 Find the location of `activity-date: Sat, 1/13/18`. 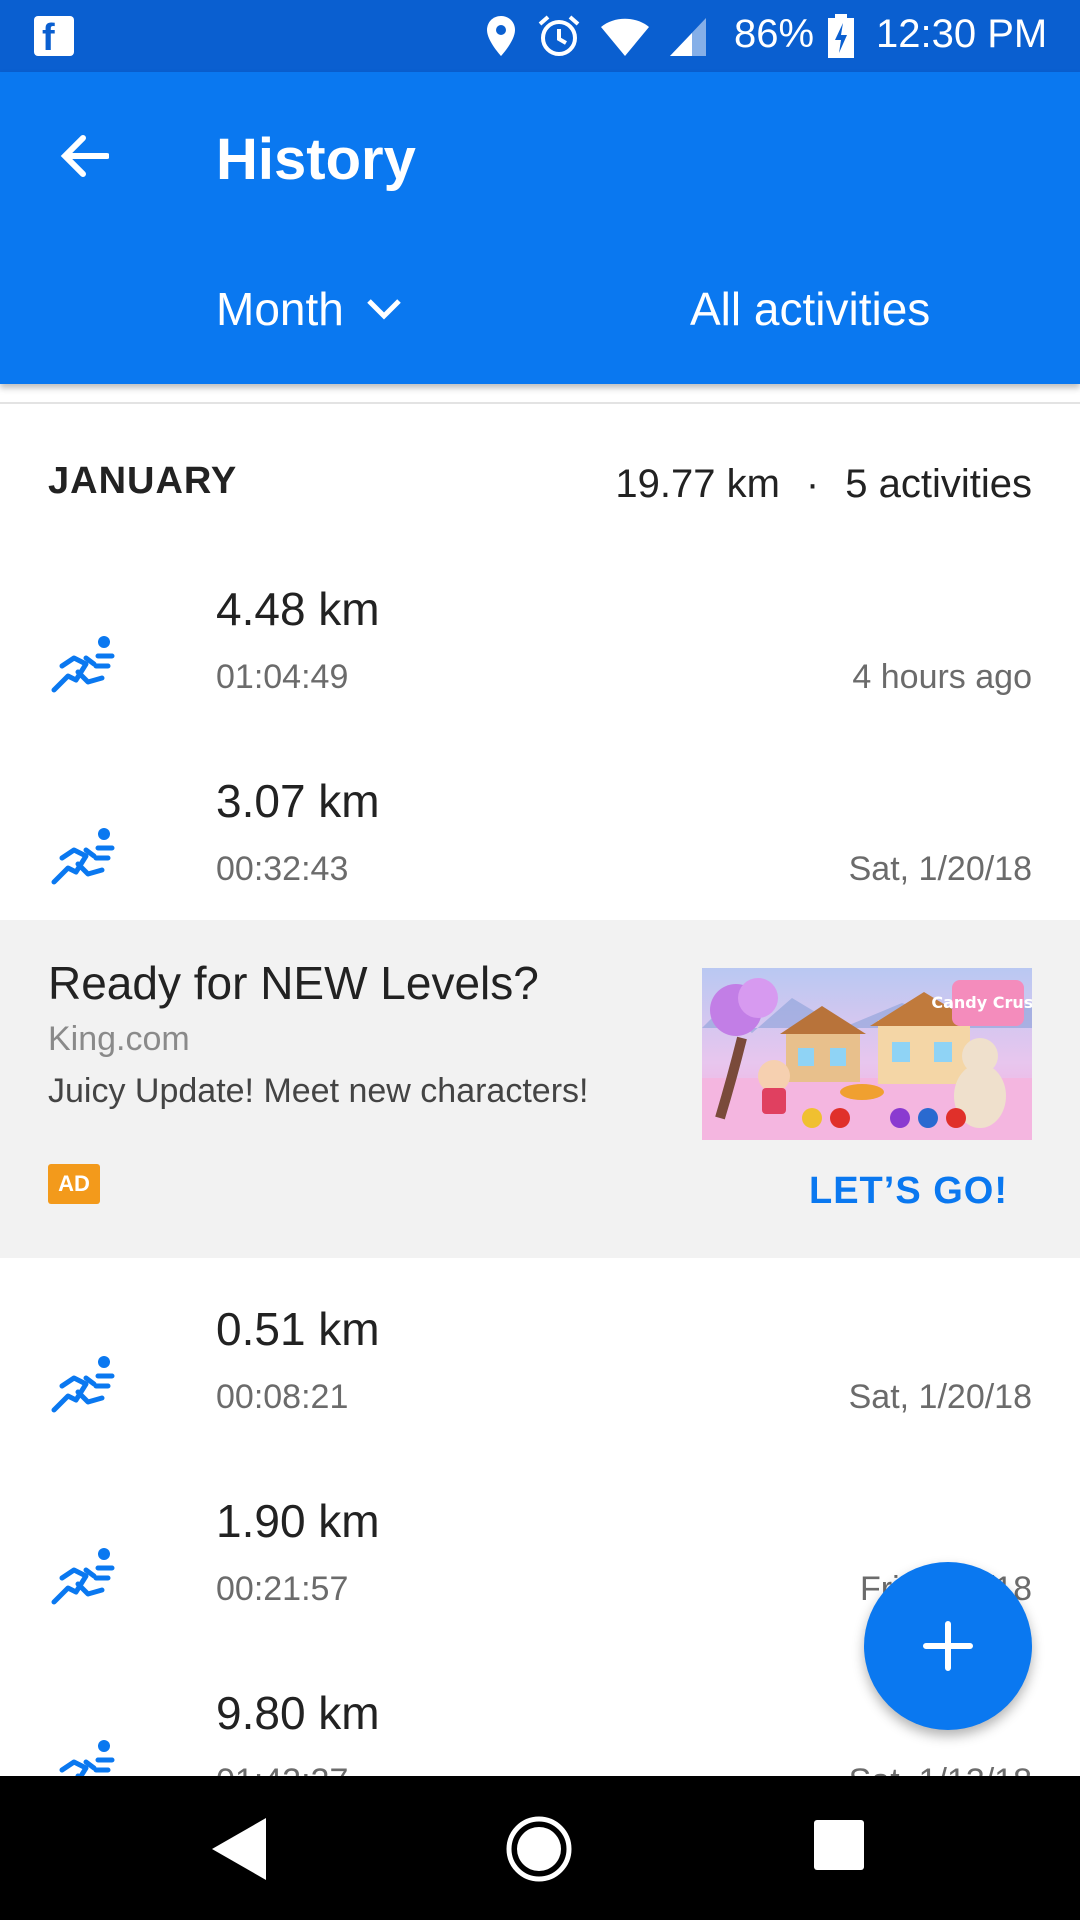

activity-date: Sat, 1/13/18 is located at coordinates (940, 1769).